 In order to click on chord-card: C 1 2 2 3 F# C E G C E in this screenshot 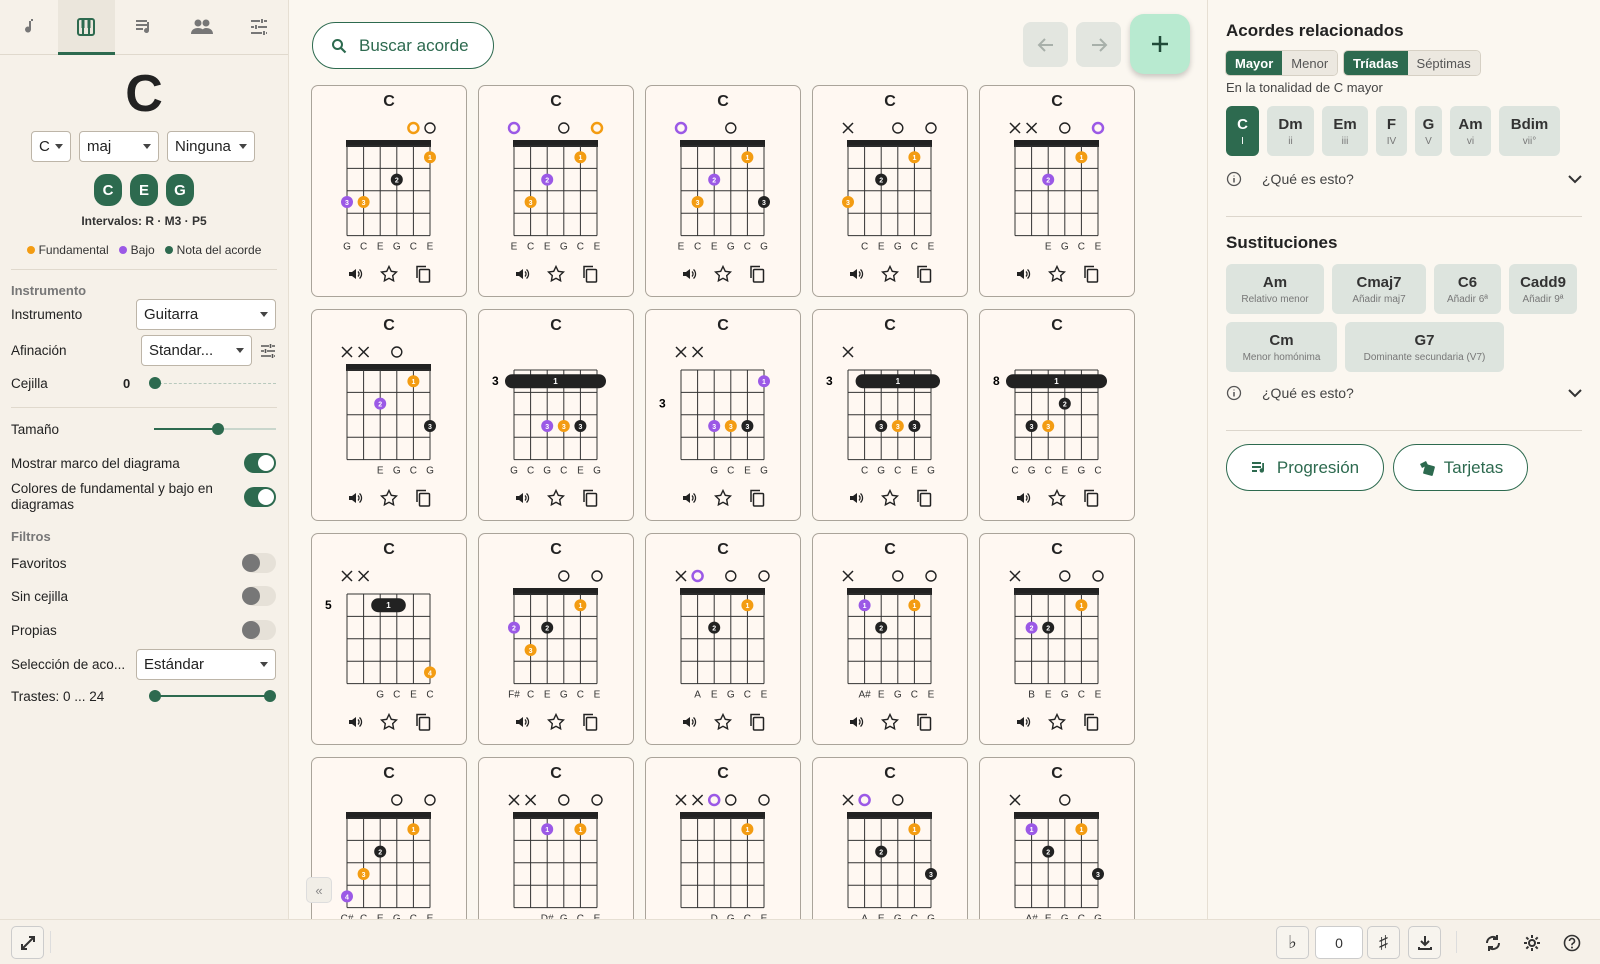, I will do `click(556, 639)`.